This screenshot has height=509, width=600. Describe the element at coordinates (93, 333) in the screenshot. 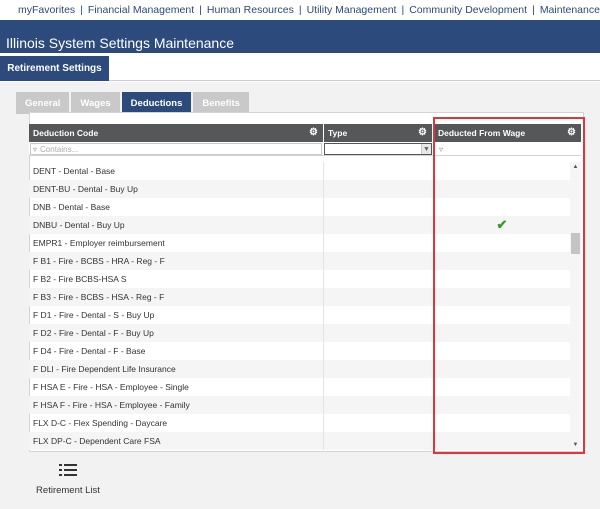

I see `deduction-code-cell: F D2 - Fire - Dental - F - Buy Up` at that location.